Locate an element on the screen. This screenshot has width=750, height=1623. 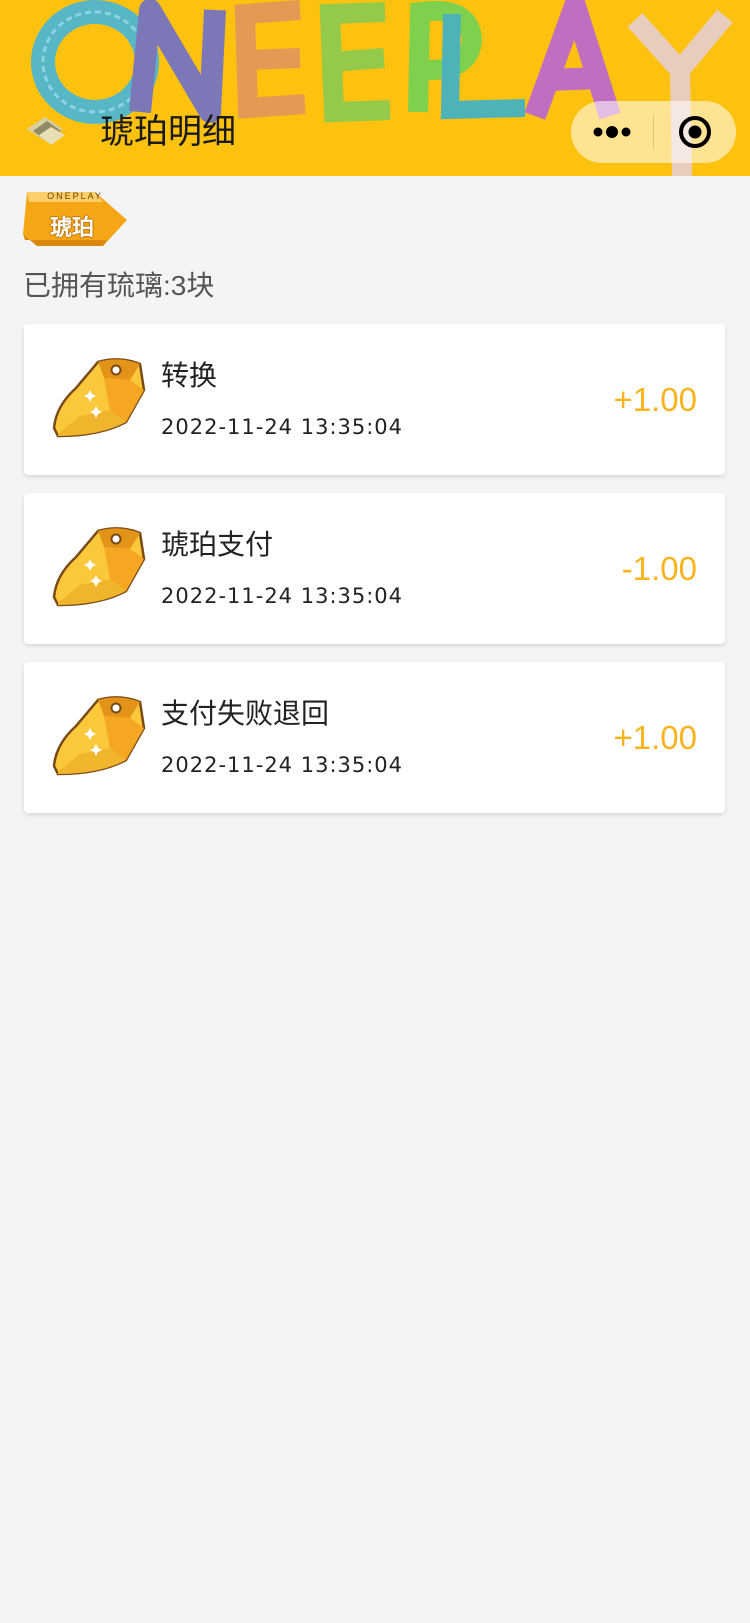
target-close-icon is located at coordinates (695, 132).